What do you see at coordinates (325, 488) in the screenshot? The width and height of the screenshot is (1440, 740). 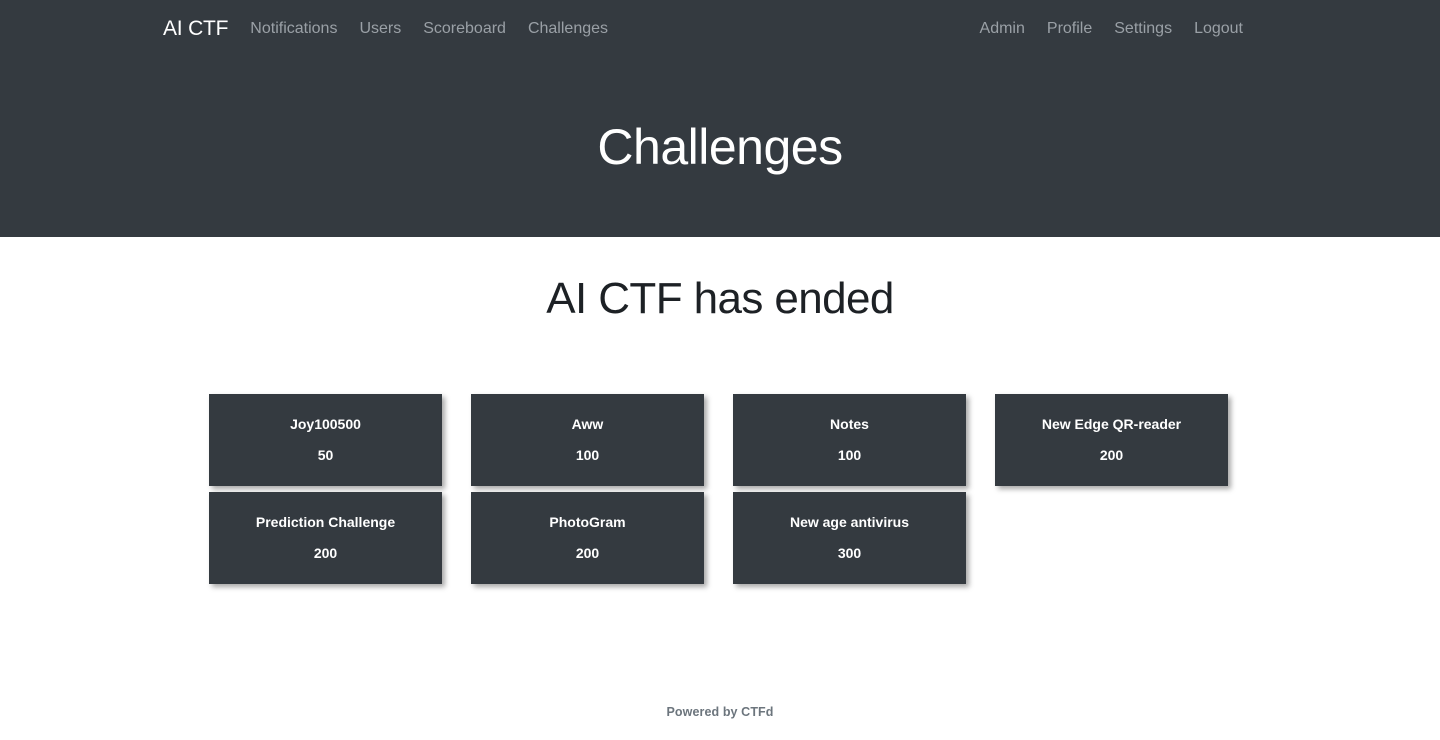 I see `challenge-column: Joy100500 50 Prediction Challenge 200` at bounding box center [325, 488].